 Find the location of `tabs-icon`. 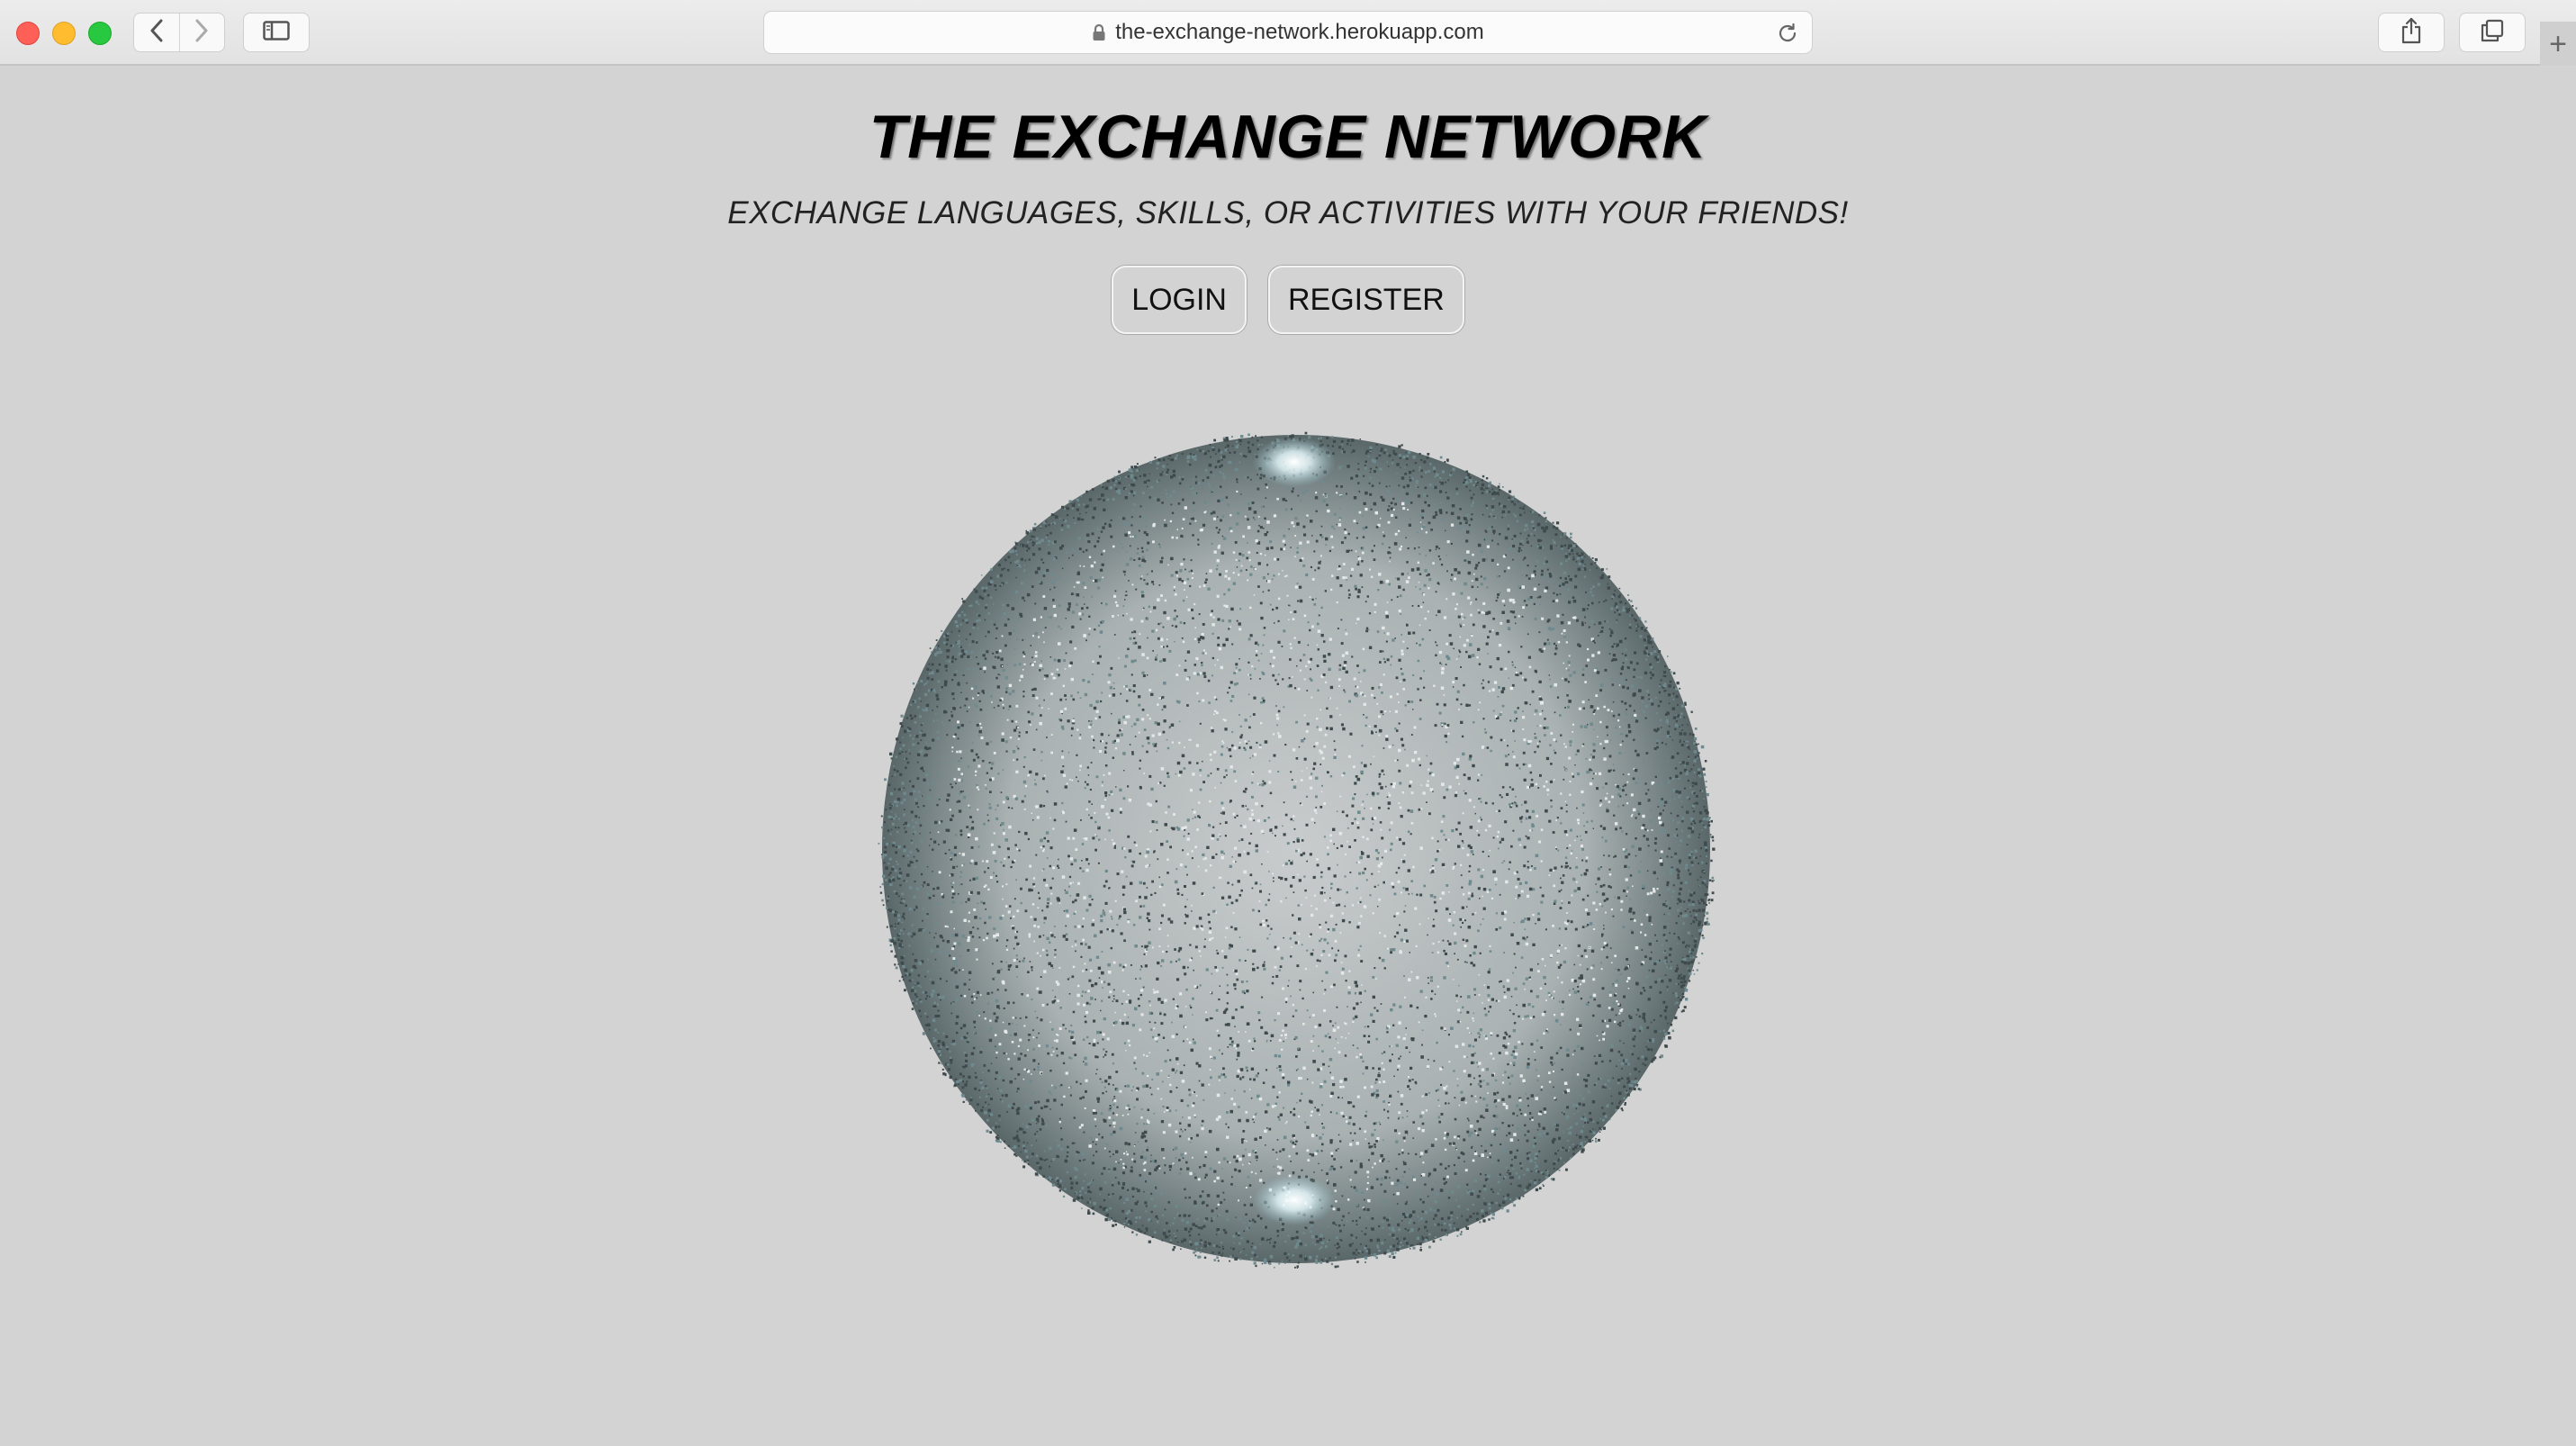

tabs-icon is located at coordinates (2492, 33).